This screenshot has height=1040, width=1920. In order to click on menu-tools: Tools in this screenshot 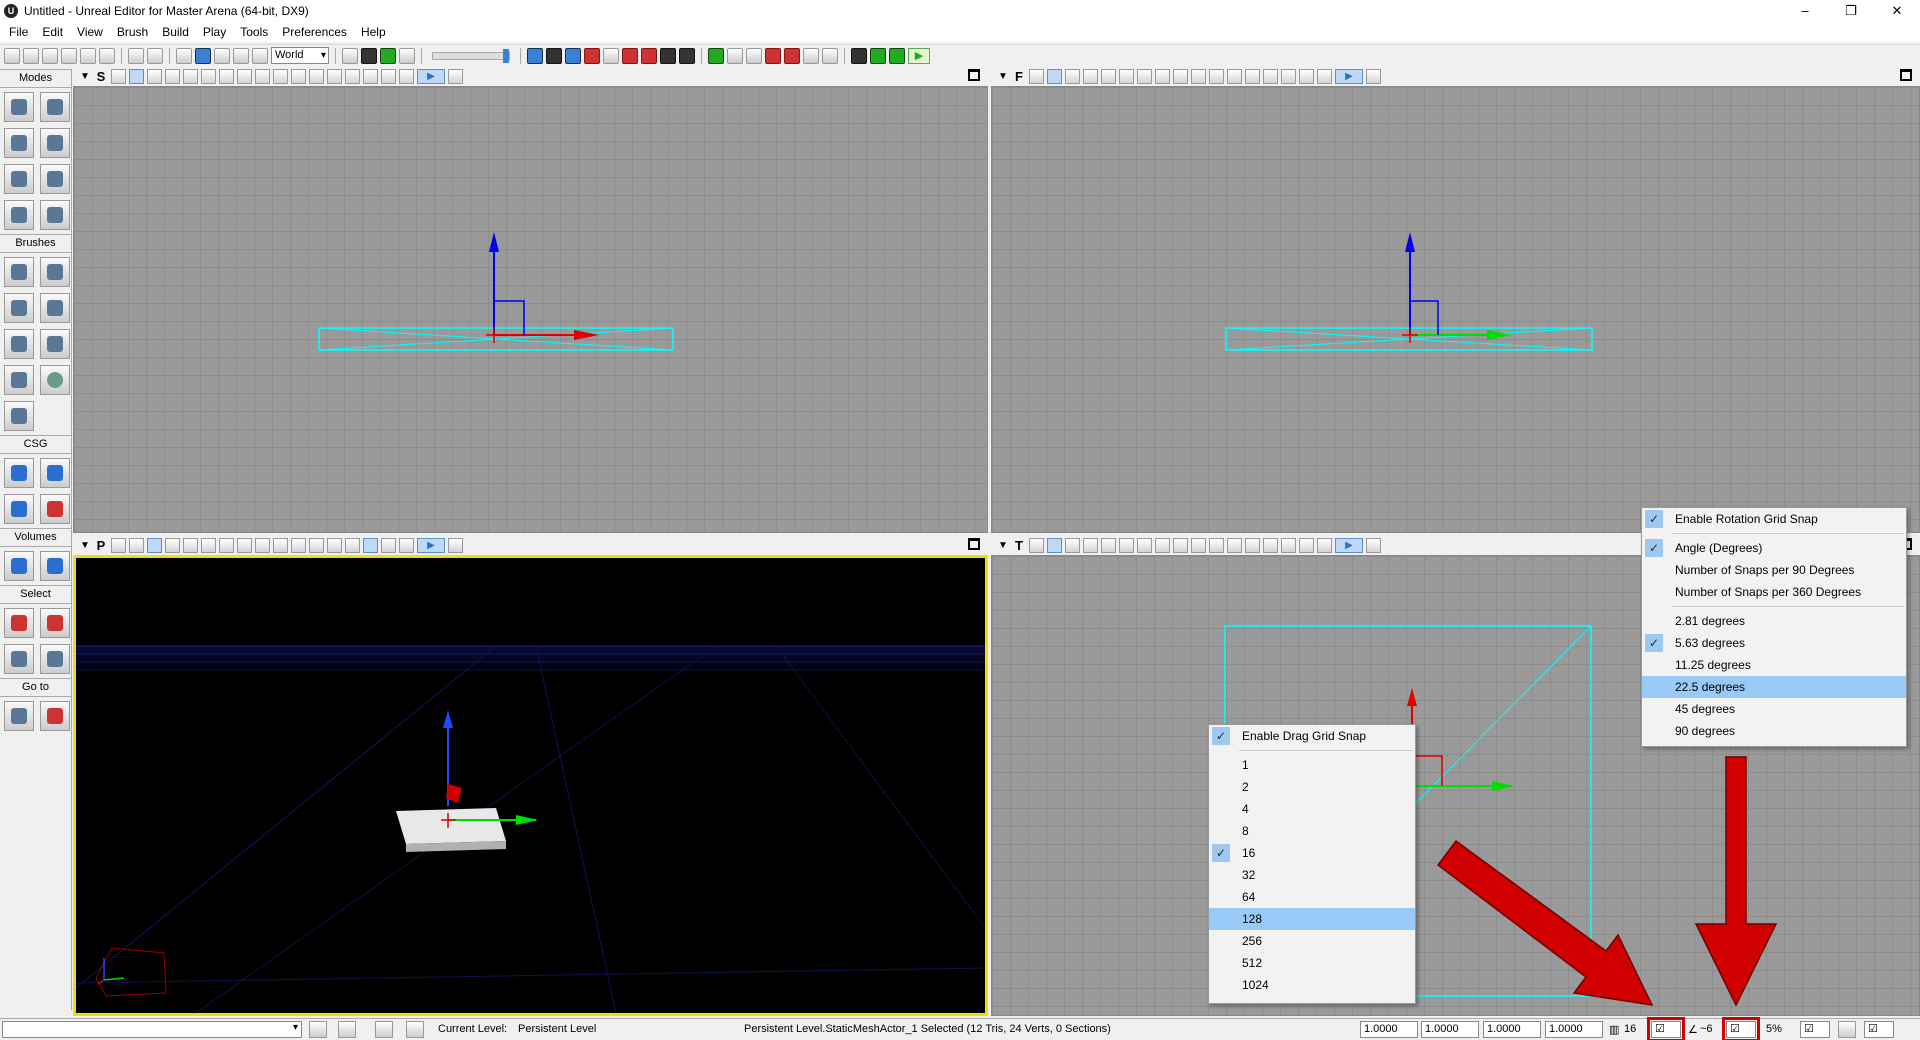, I will do `click(254, 32)`.